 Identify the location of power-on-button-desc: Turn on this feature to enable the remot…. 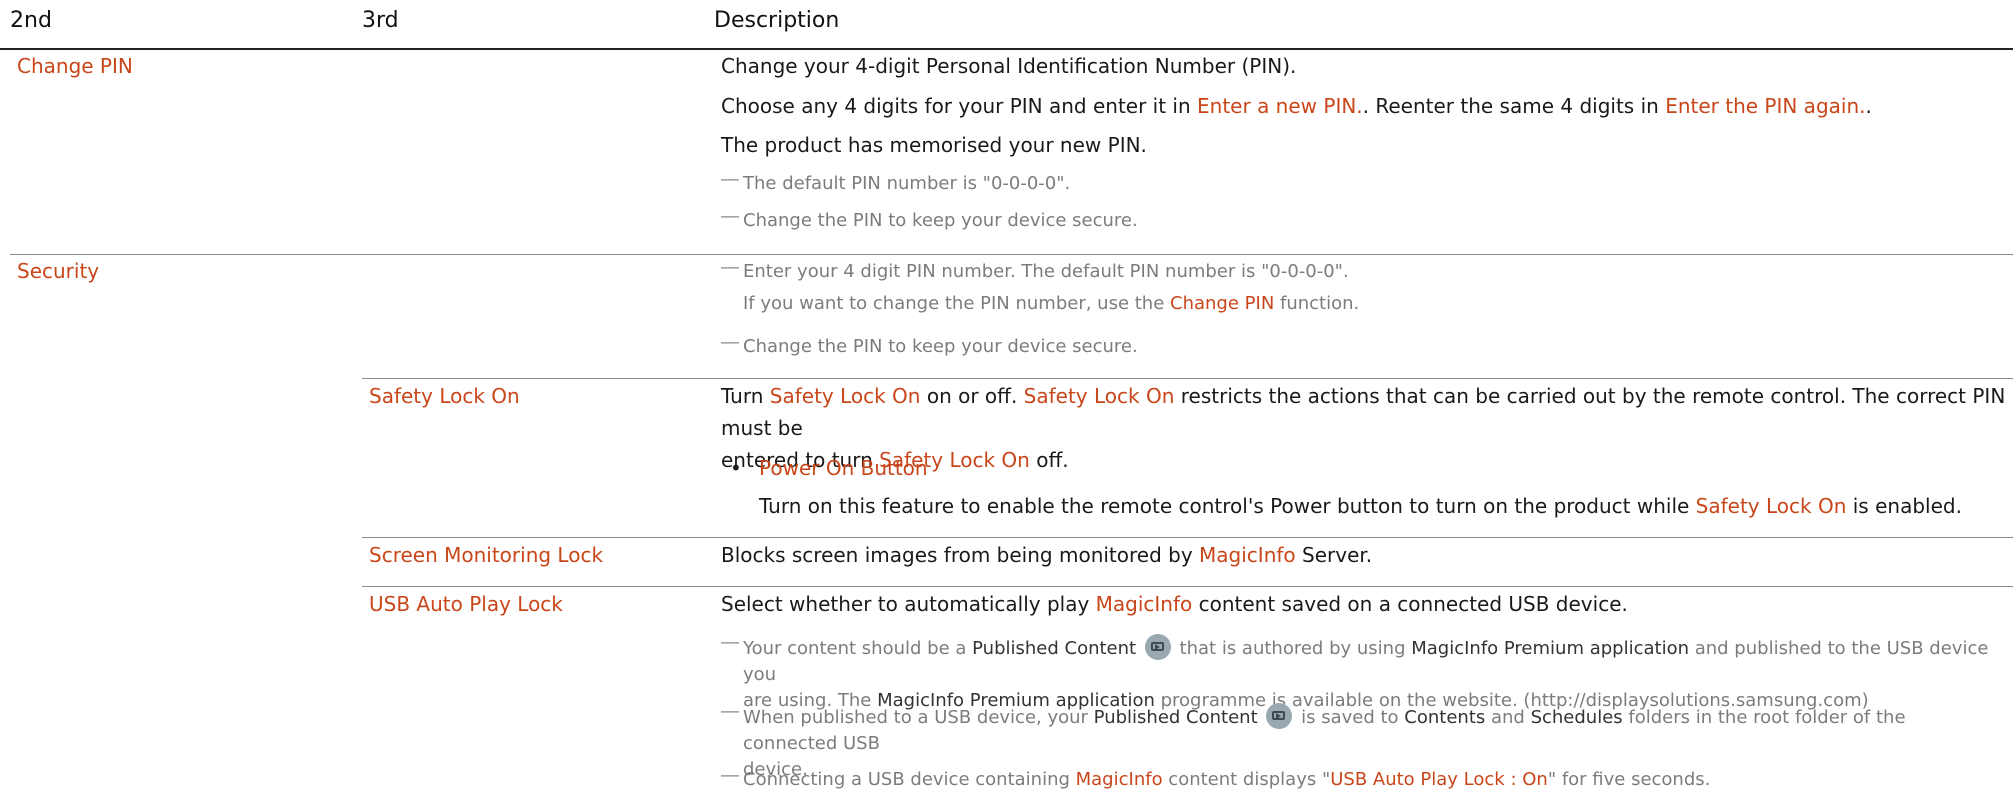
(1360, 506).